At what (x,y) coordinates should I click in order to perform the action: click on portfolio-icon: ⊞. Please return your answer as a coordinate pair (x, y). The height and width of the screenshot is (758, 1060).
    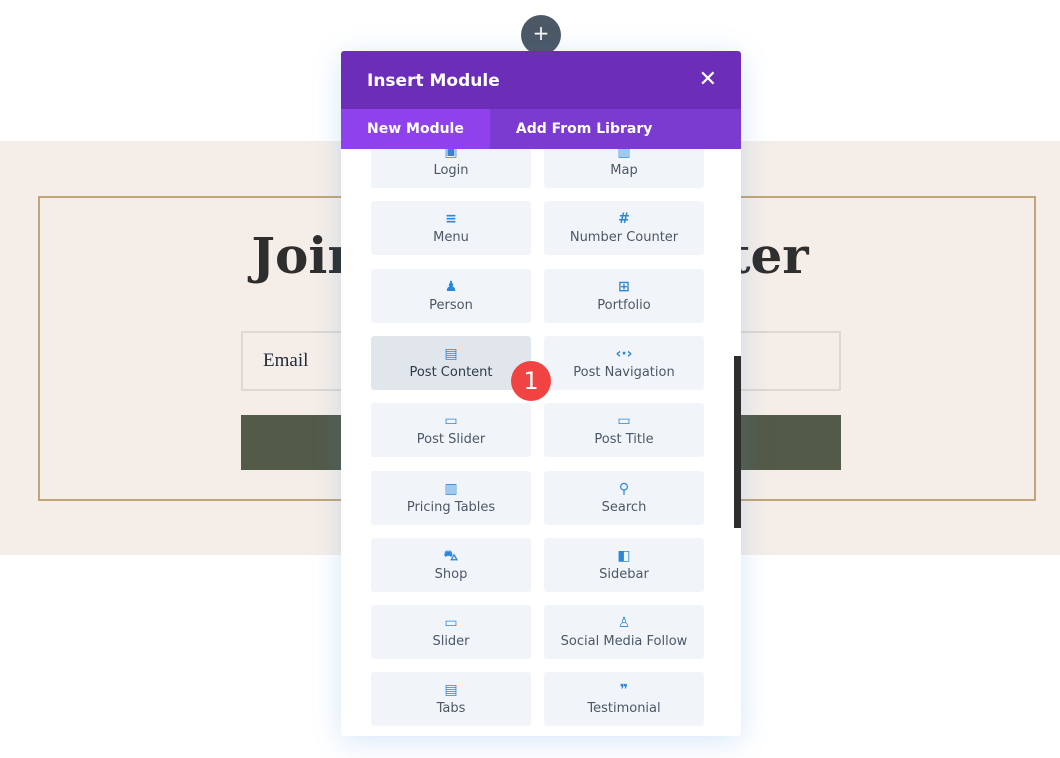
    Looking at the image, I should click on (624, 286).